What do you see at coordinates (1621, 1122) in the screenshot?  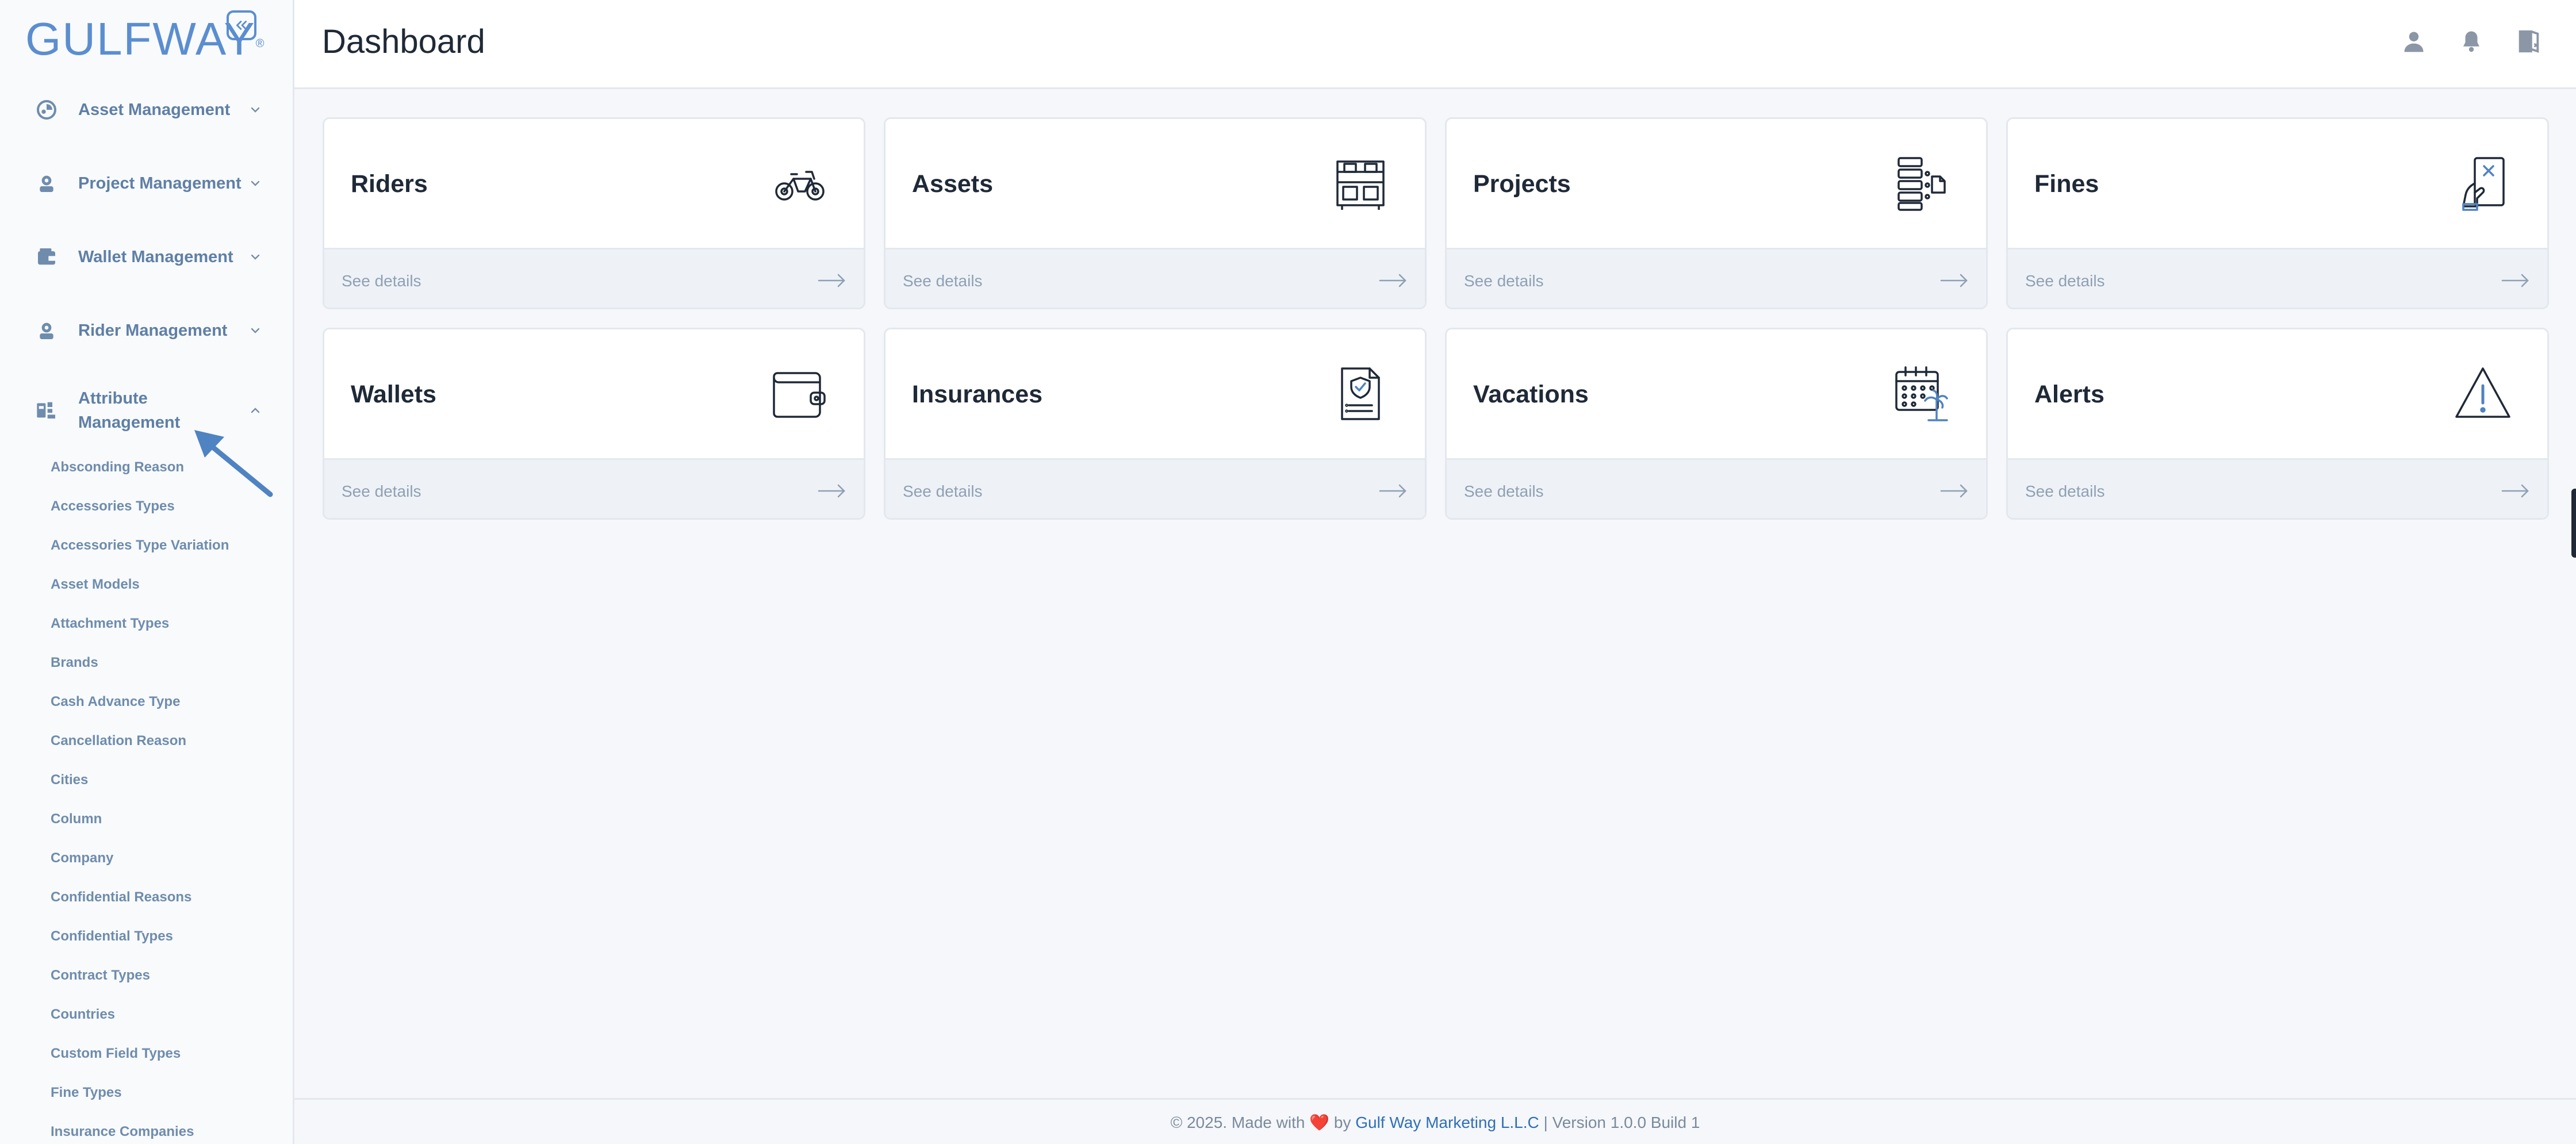 I see `footer-version: | Version 1.0.0 Build 1` at bounding box center [1621, 1122].